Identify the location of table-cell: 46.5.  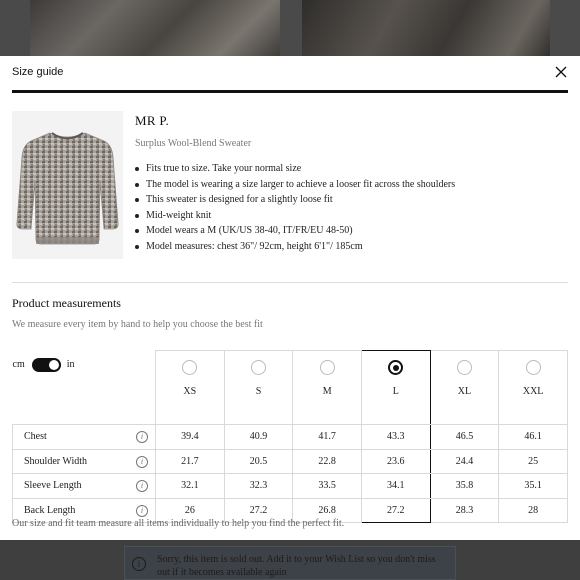
(464, 437).